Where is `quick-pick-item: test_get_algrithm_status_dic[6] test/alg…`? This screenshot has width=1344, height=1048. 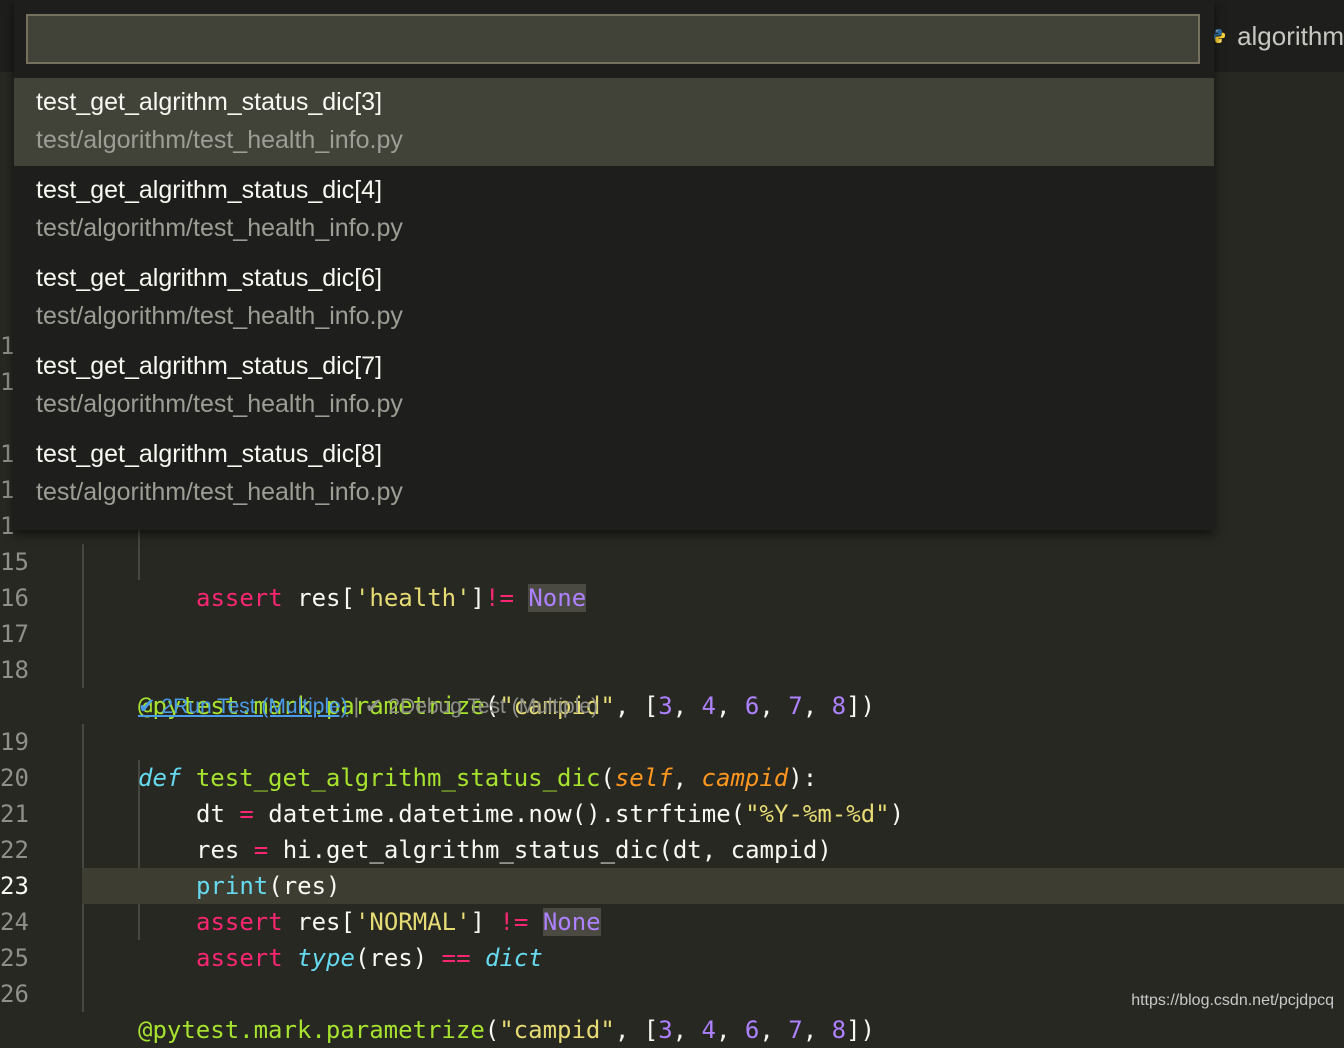 quick-pick-item: test_get_algrithm_status_dic[6] test/alg… is located at coordinates (614, 298).